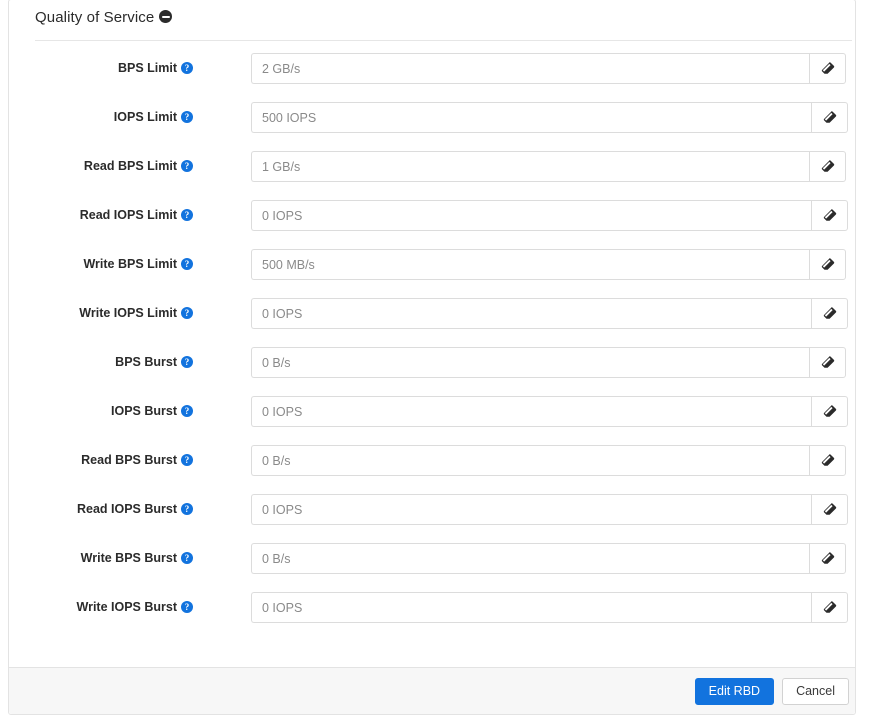  Describe the element at coordinates (815, 691) in the screenshot. I see `cancel-button: Cancel` at that location.